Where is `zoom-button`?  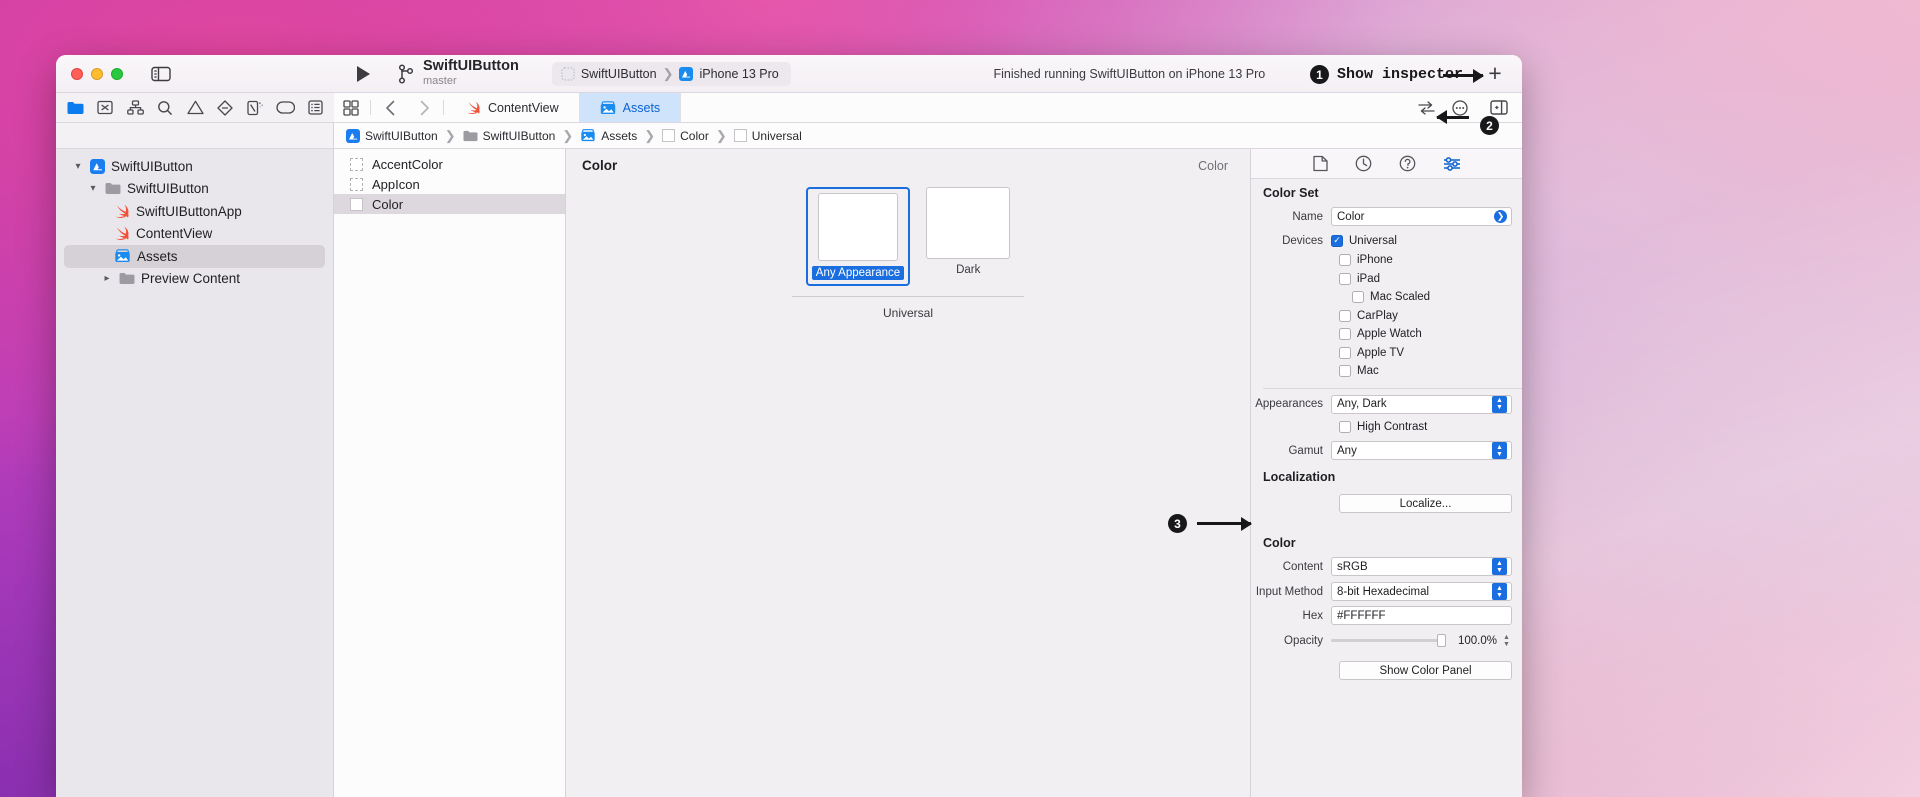
zoom-button is located at coordinates (117, 73).